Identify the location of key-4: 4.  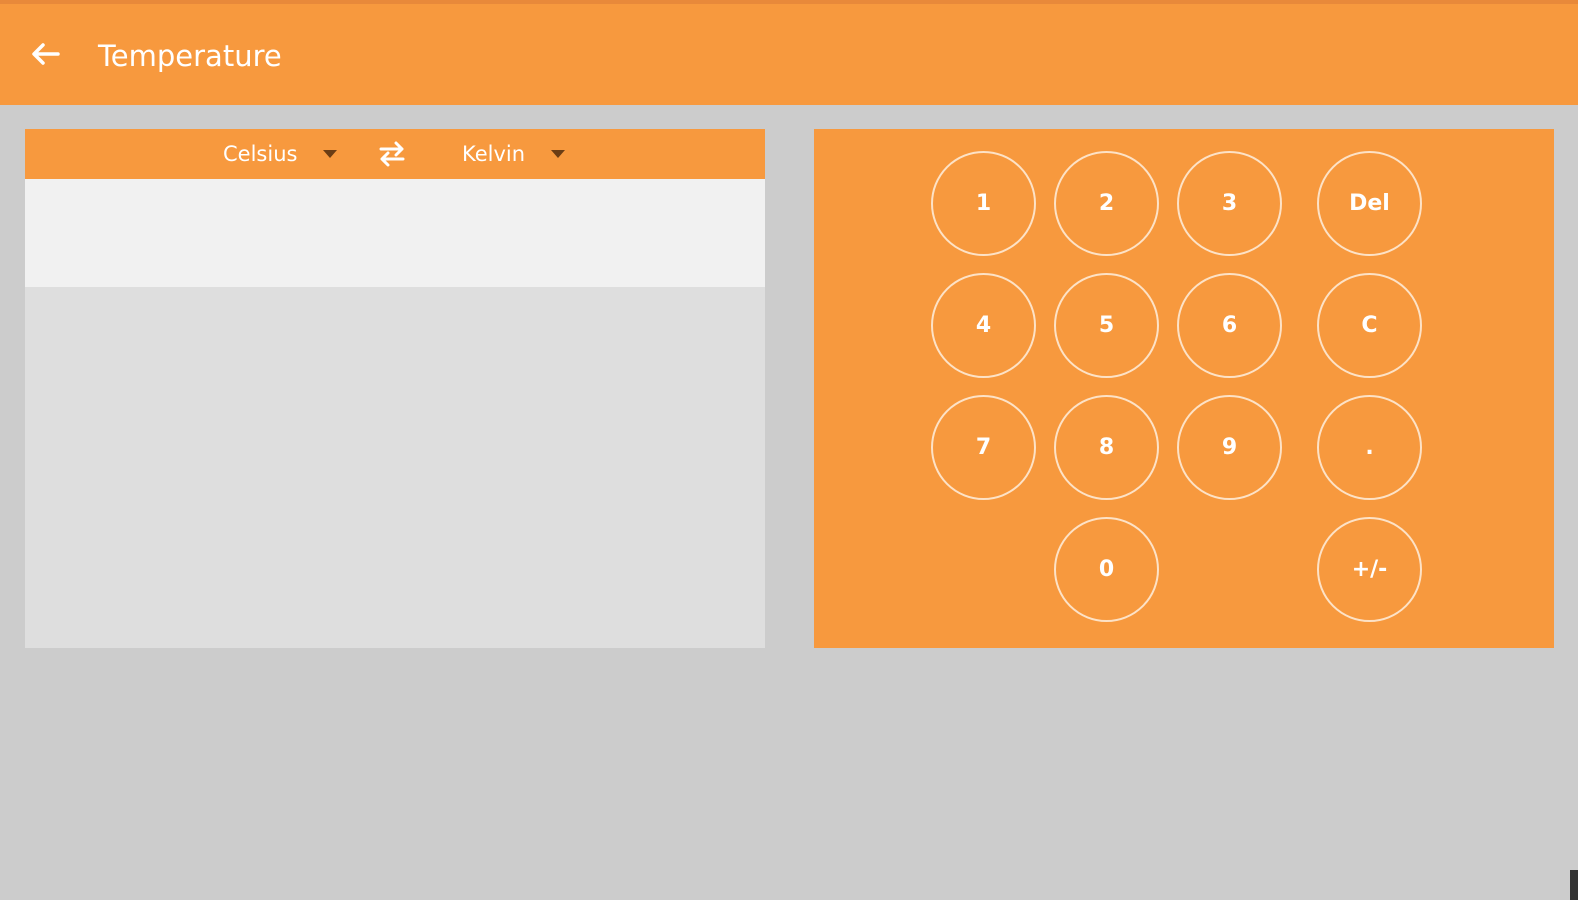
(983, 325).